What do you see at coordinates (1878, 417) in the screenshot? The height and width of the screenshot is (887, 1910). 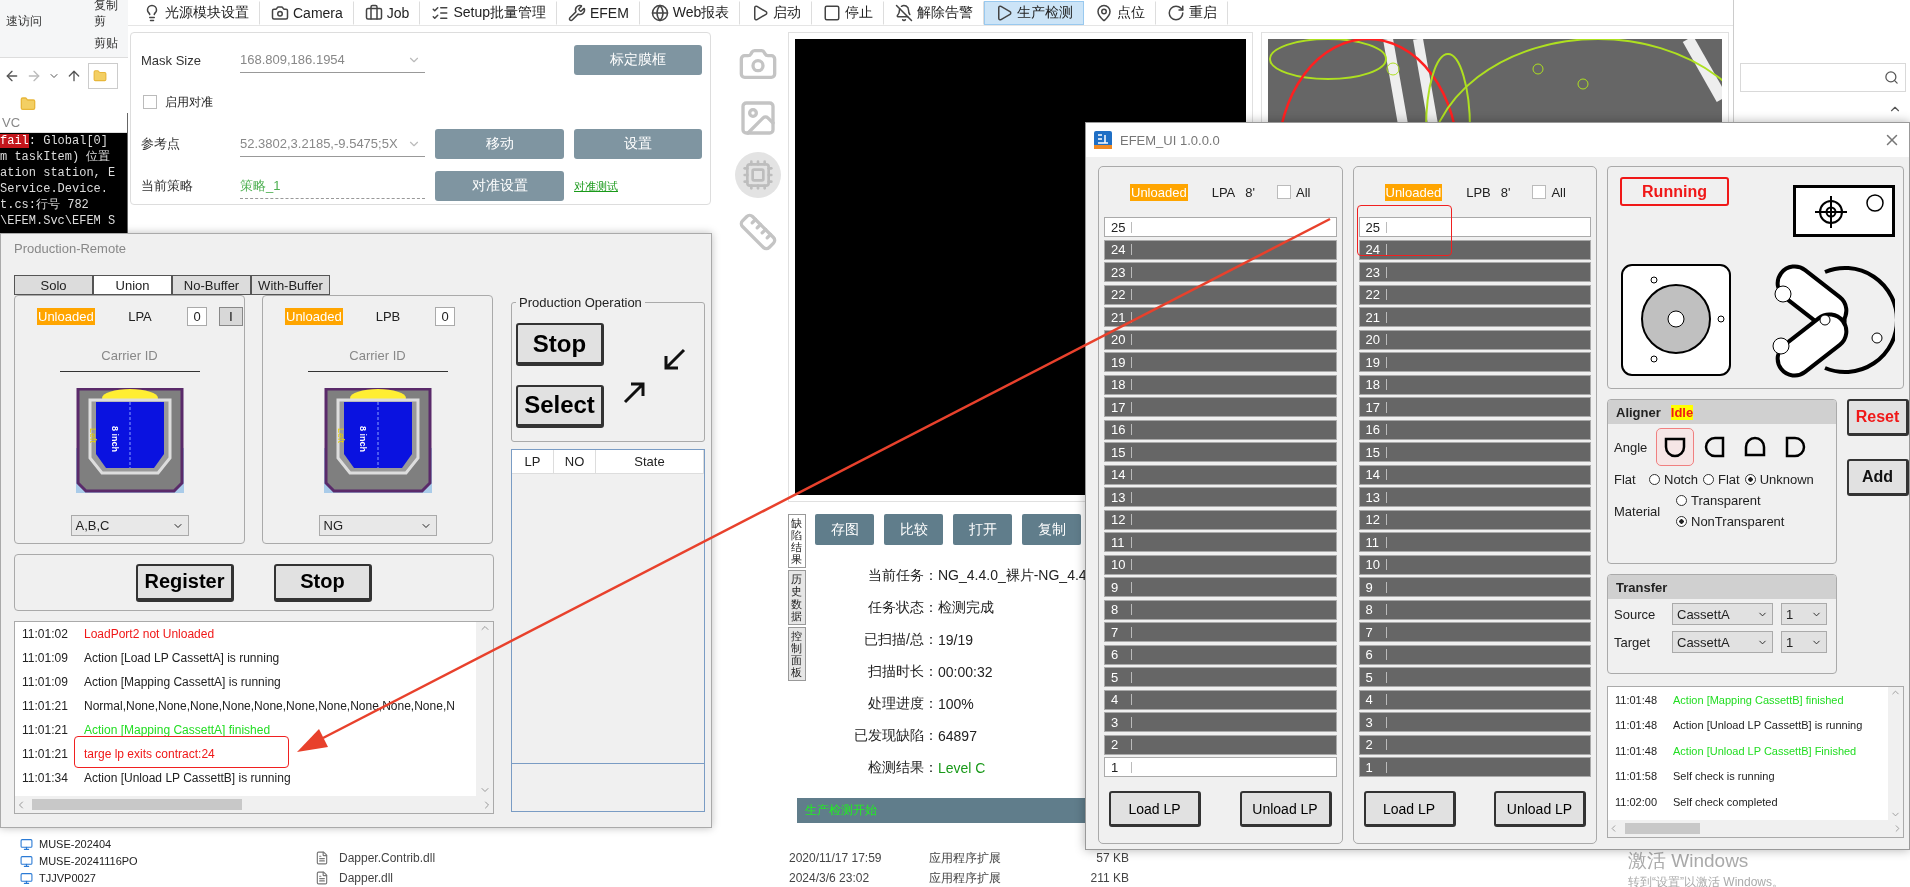 I see `reset-button: Reset` at bounding box center [1878, 417].